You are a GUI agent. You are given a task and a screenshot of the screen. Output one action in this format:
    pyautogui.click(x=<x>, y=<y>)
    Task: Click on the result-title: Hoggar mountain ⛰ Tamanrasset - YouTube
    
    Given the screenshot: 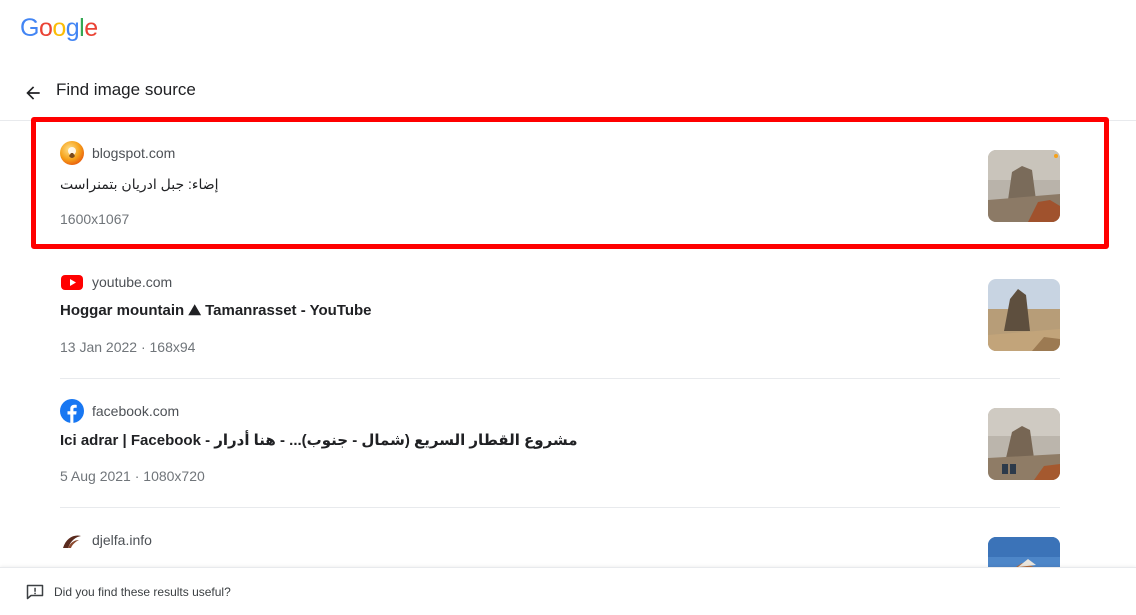 What is the action you would take?
    pyautogui.click(x=216, y=310)
    